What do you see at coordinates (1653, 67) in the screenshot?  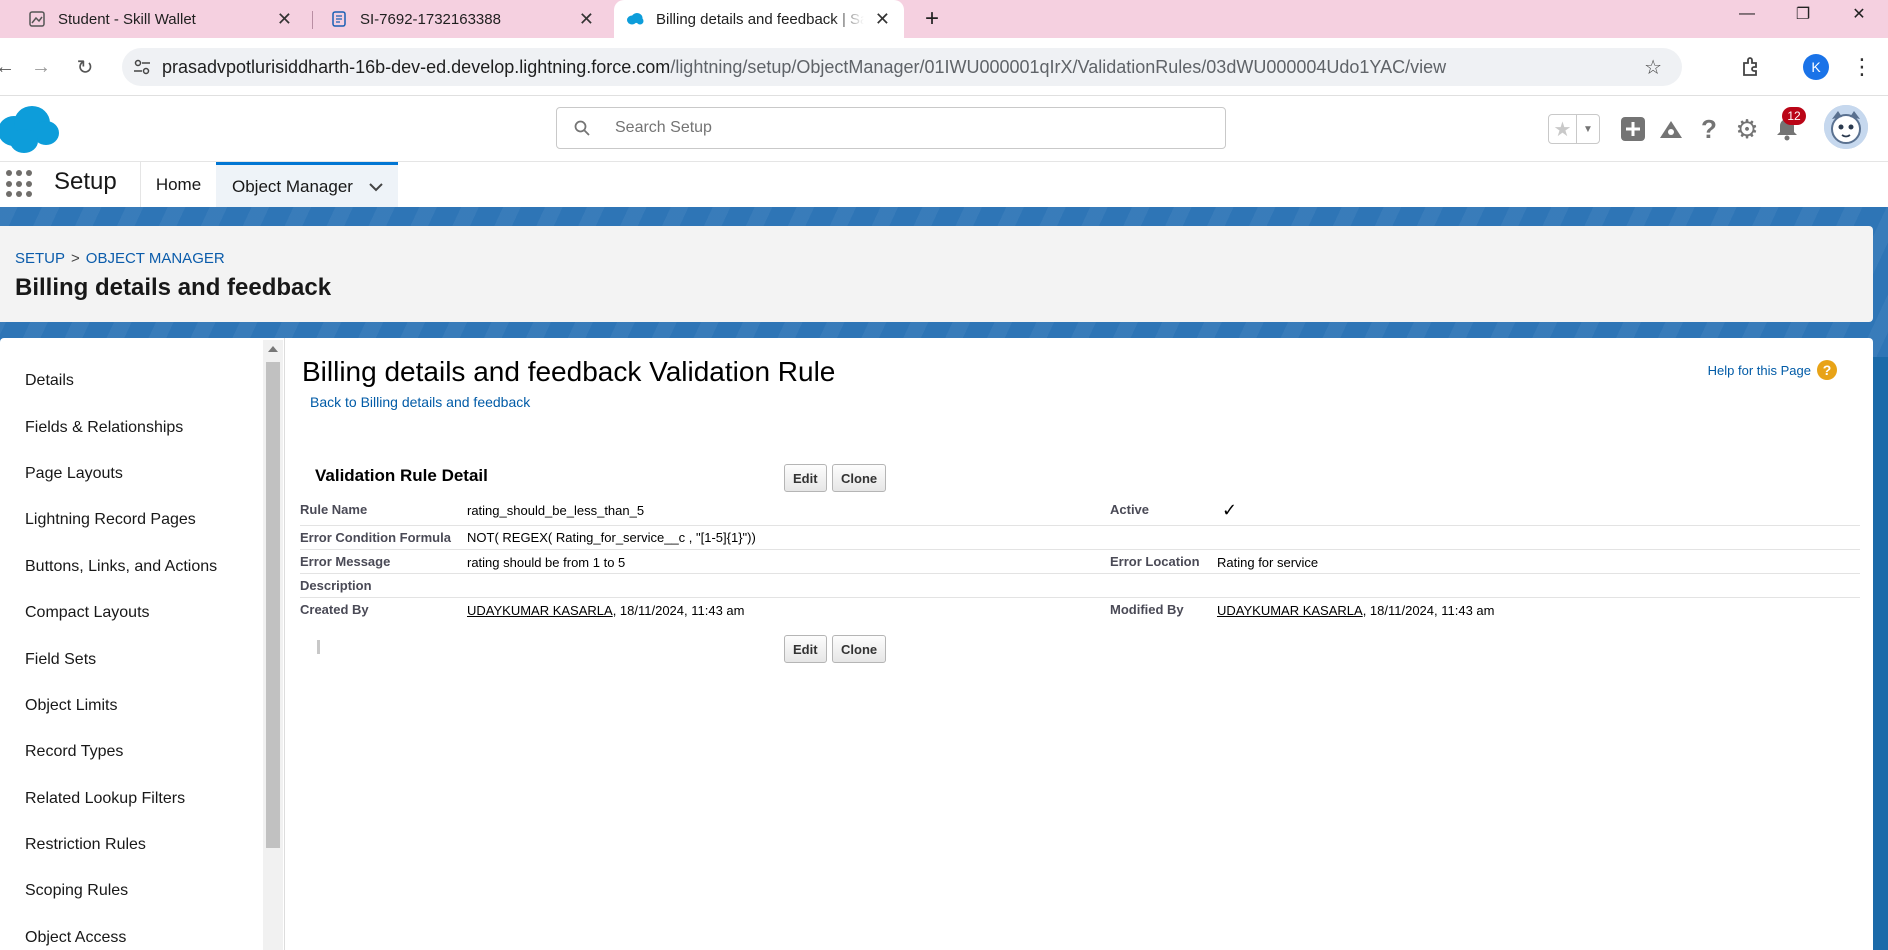 I see `bookmark-star-icon: ☆` at bounding box center [1653, 67].